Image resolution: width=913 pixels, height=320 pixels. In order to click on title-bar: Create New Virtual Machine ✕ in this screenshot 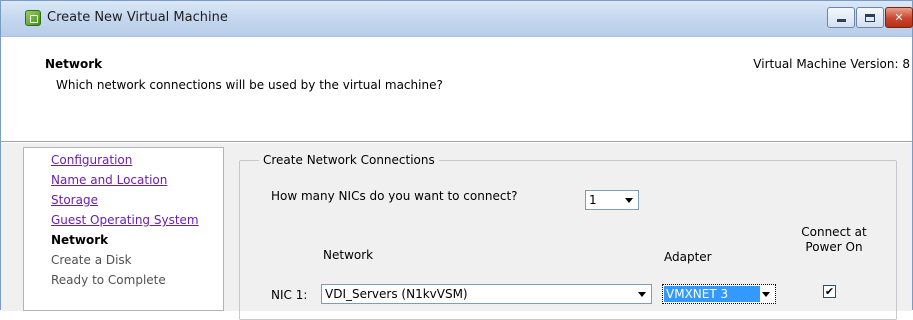, I will do `click(457, 19)`.